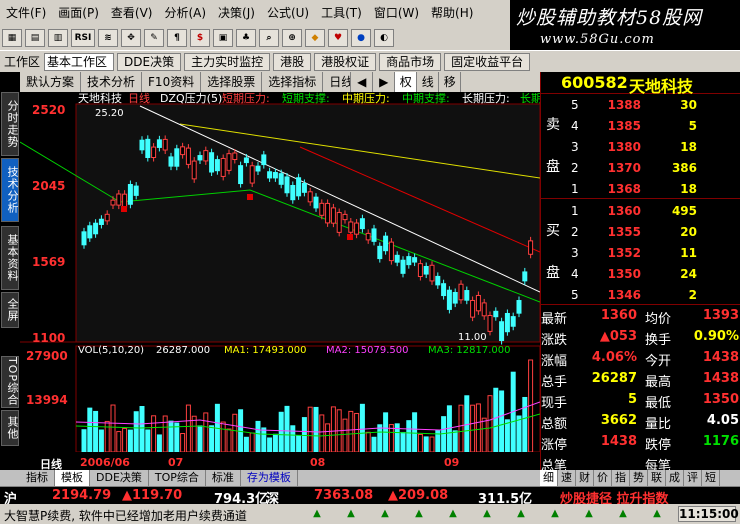 The image size is (740, 524). Describe the element at coordinates (639, 478) in the screenshot. I see `quote-tab: 势` at that location.